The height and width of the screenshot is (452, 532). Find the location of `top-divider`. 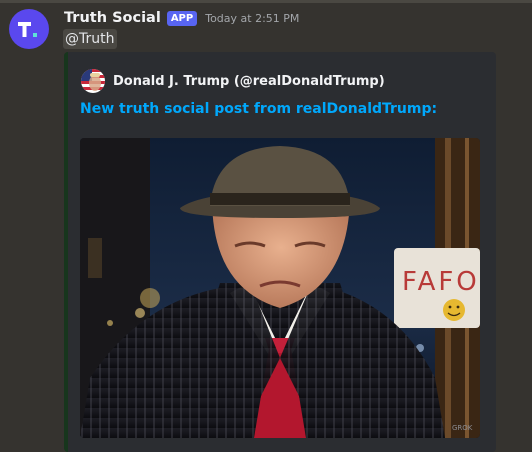

top-divider is located at coordinates (266, 1).